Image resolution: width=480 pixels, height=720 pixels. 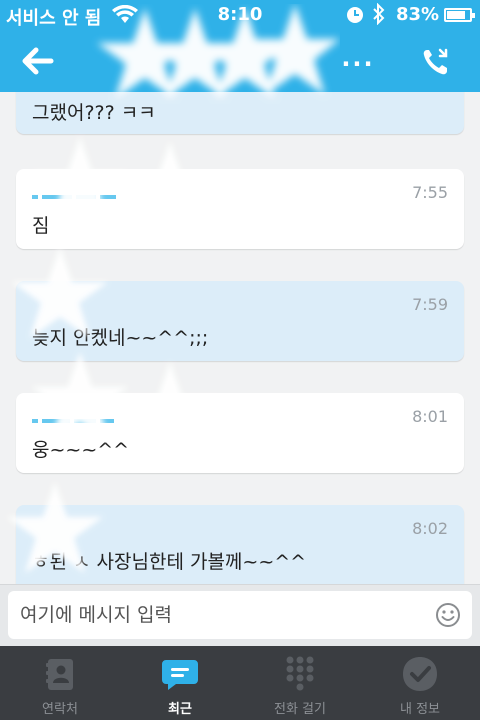 I want to click on message-bubble-outgoing: 8:02 ㅎ된 ㅅ 사장님한테 가볼께~~^^, so click(x=240, y=544).